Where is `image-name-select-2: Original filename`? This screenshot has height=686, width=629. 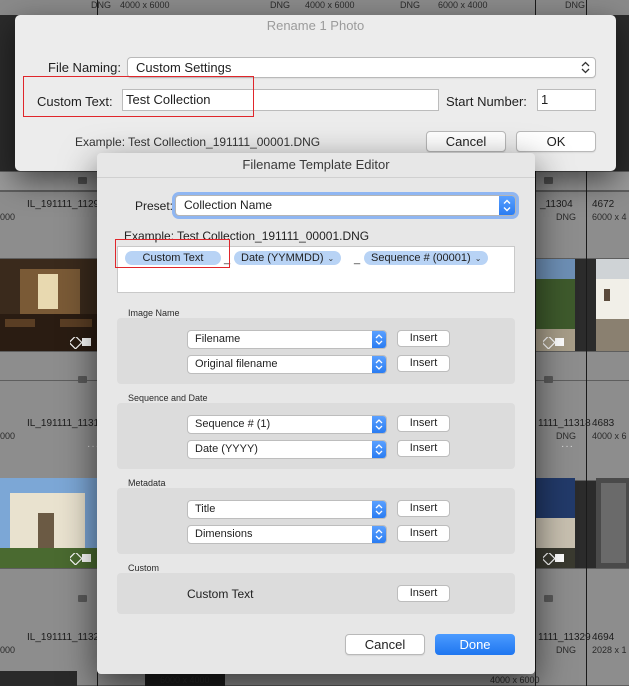
image-name-select-2: Original filename is located at coordinates (287, 364).